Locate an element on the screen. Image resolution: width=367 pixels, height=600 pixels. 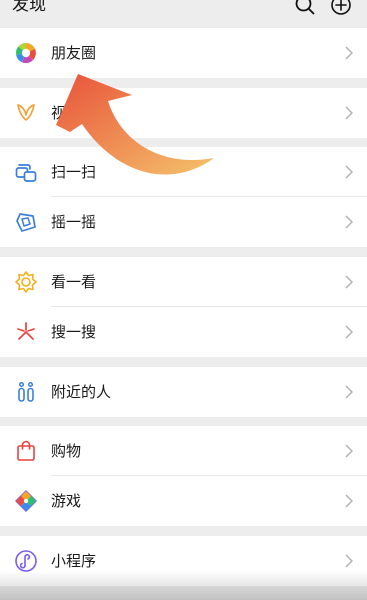
shake-icon is located at coordinates (26, 222).